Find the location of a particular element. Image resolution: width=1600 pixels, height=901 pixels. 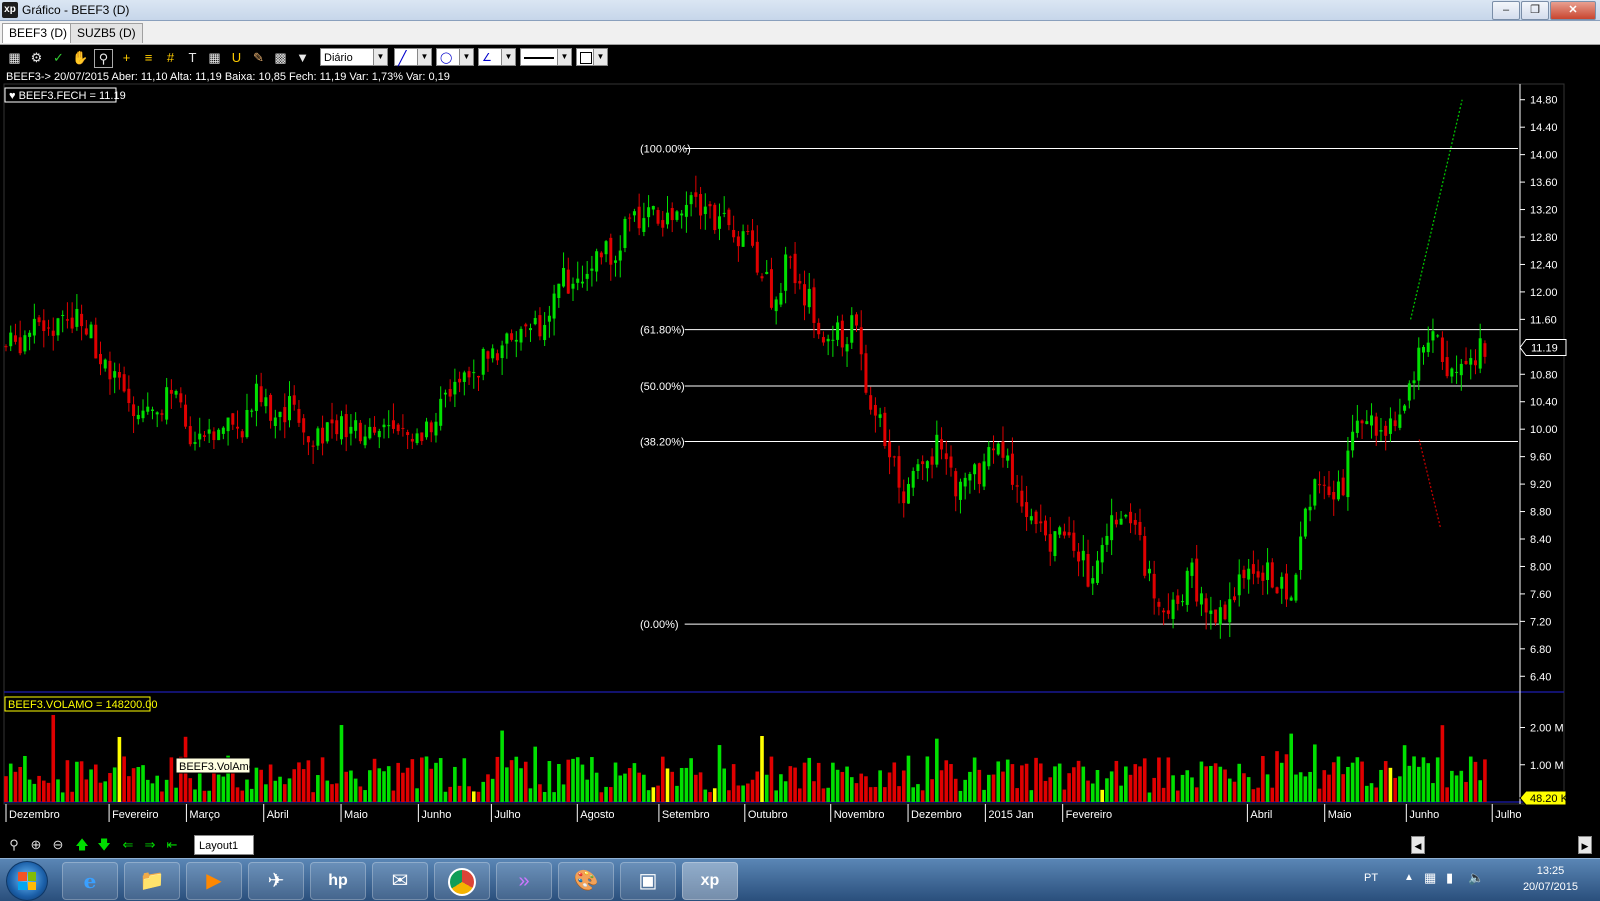

scroll-right-button: ▶ is located at coordinates (1585, 845).